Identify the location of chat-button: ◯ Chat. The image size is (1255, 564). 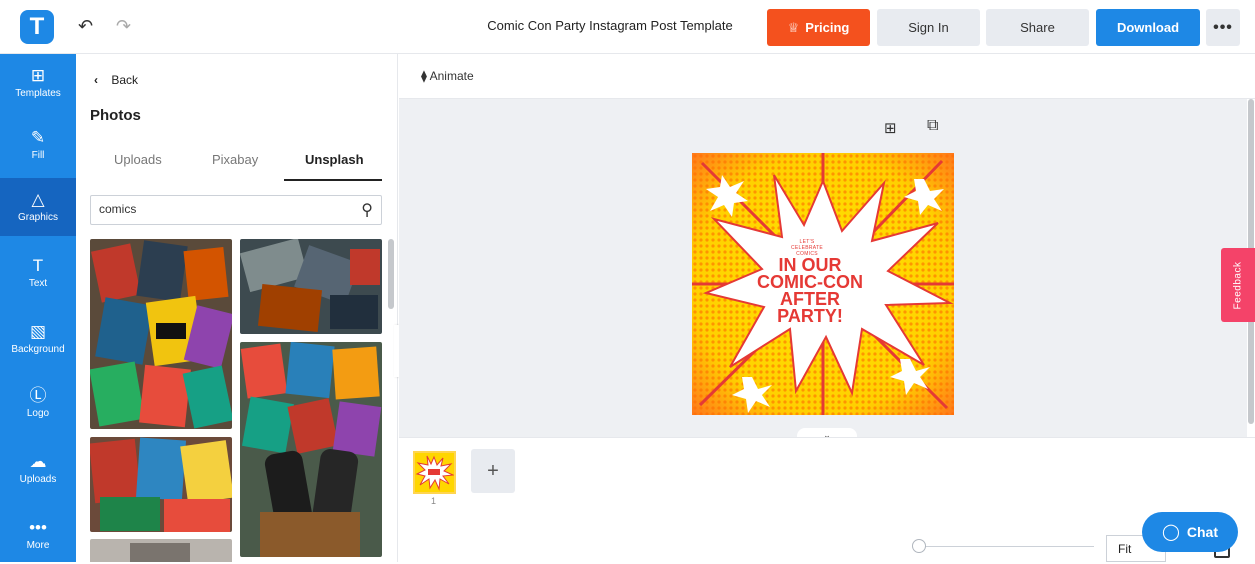
(1190, 532).